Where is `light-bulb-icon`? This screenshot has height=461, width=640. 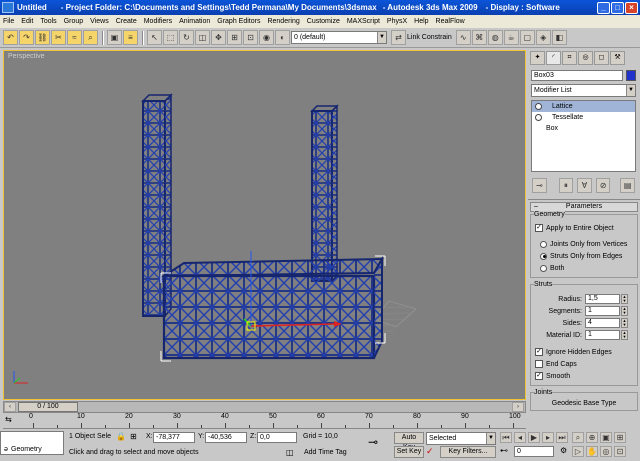 light-bulb-icon is located at coordinates (538, 117).